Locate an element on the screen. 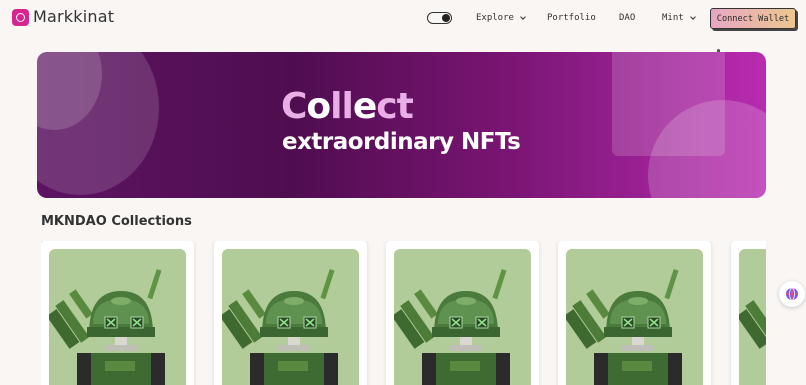 This screenshot has width=806, height=385. hero-title: Collect is located at coordinates (347, 106).